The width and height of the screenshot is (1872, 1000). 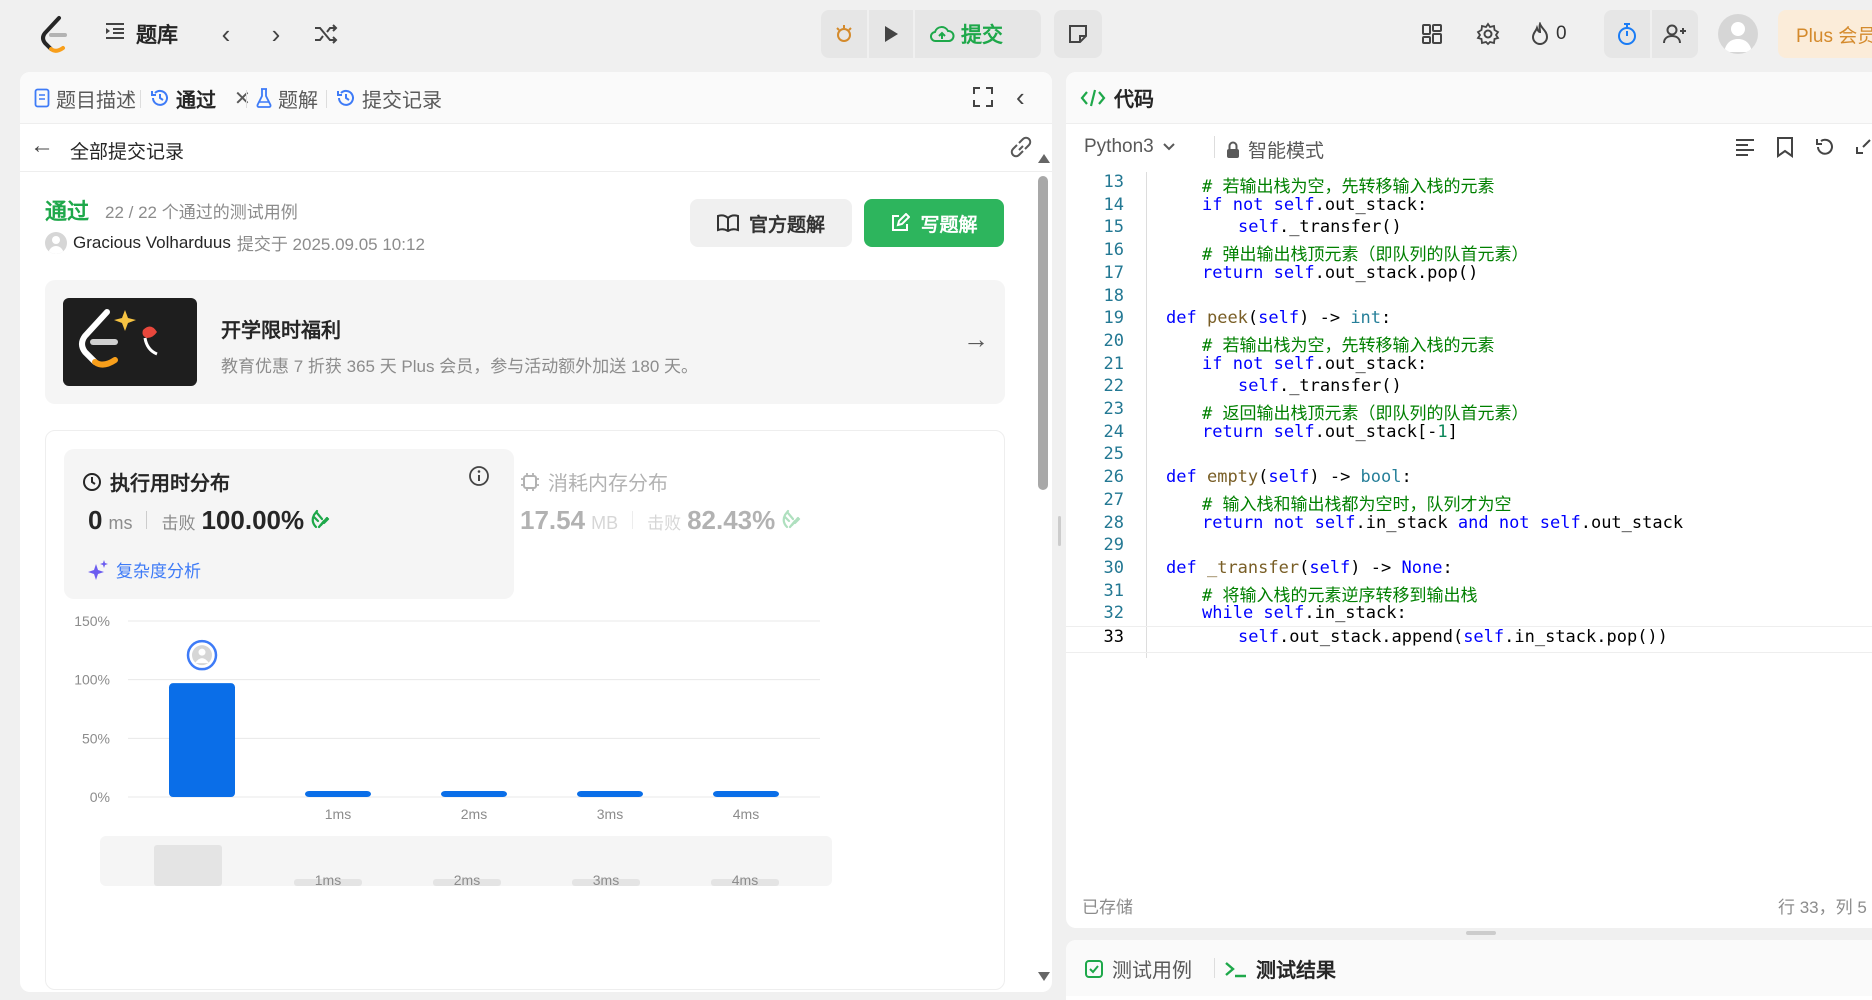 What do you see at coordinates (389, 98) in the screenshot?
I see `tab-submissions: 提交记录` at bounding box center [389, 98].